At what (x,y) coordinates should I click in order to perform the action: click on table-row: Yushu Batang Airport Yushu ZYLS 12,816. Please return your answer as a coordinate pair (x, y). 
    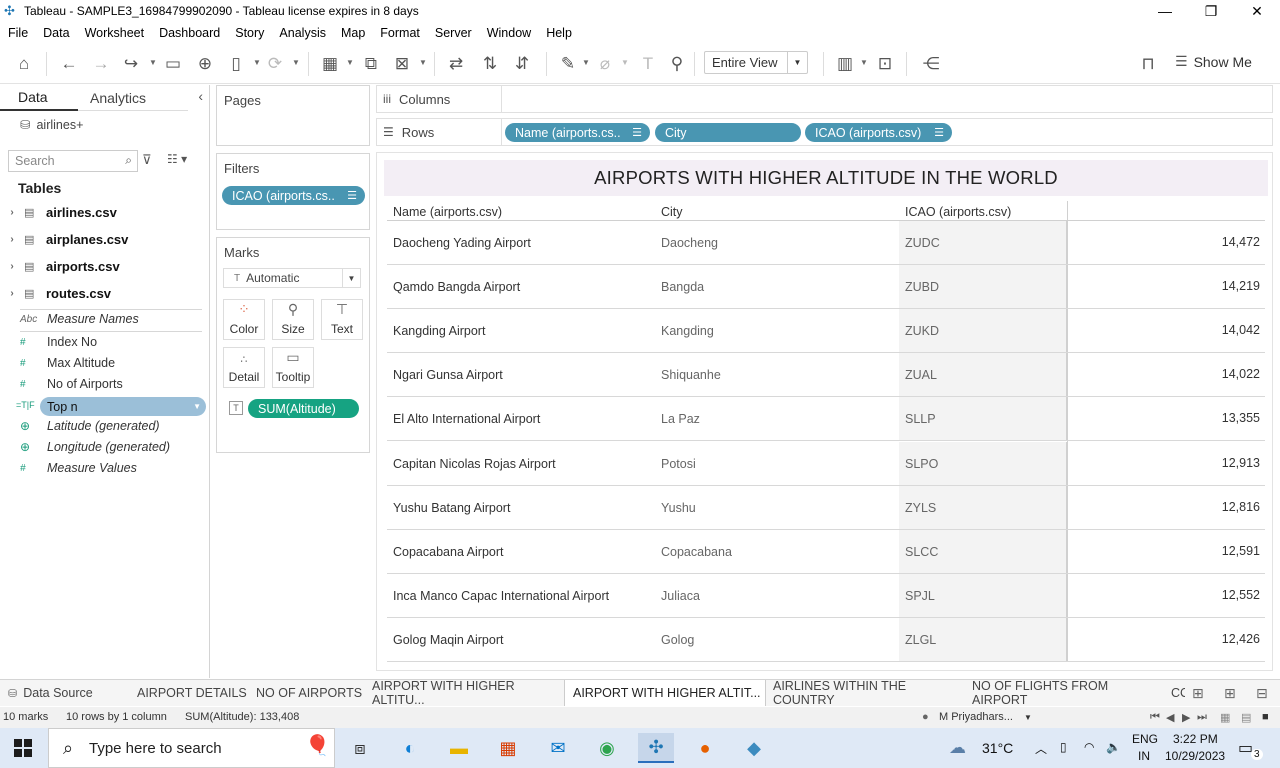
    Looking at the image, I should click on (826, 508).